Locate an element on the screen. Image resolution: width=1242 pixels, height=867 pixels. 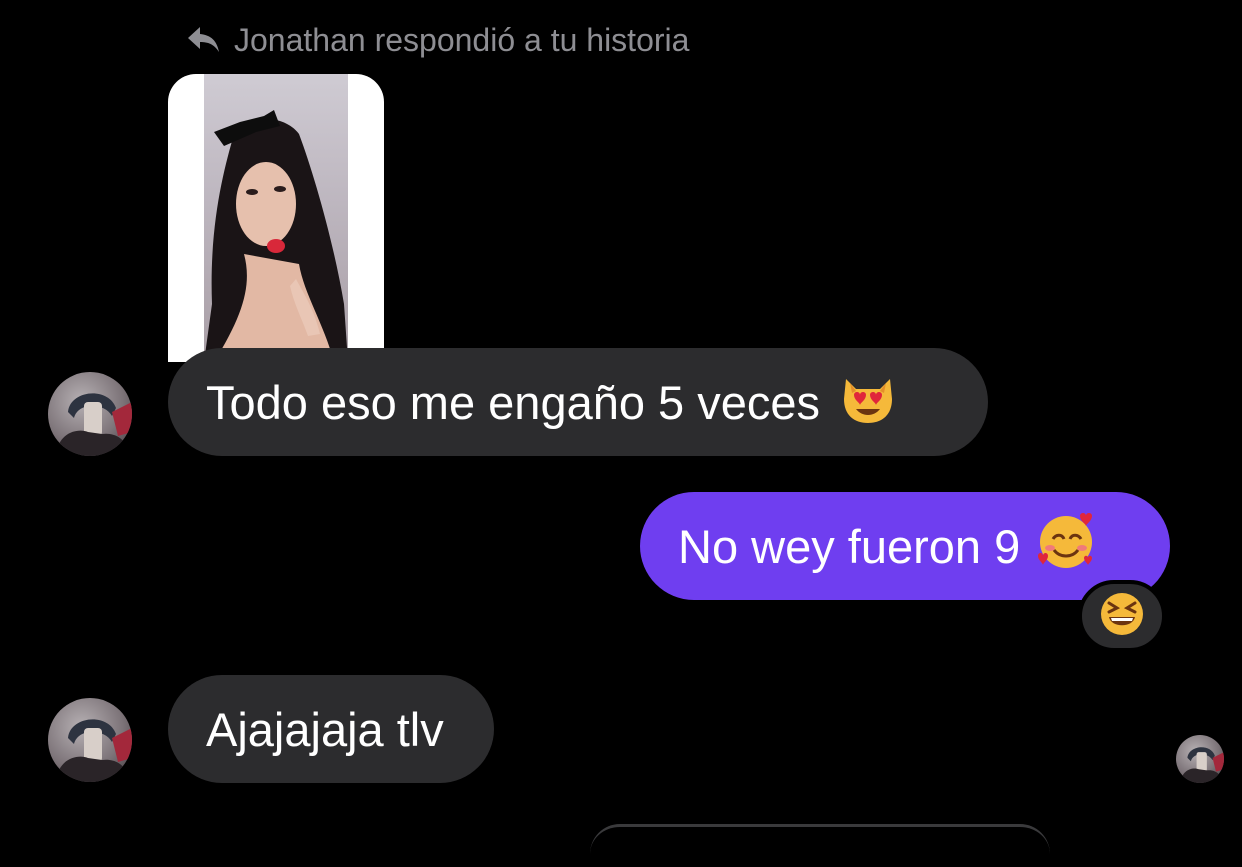
message-text: Todo eso me engaño 5 veces is located at coordinates (513, 402).